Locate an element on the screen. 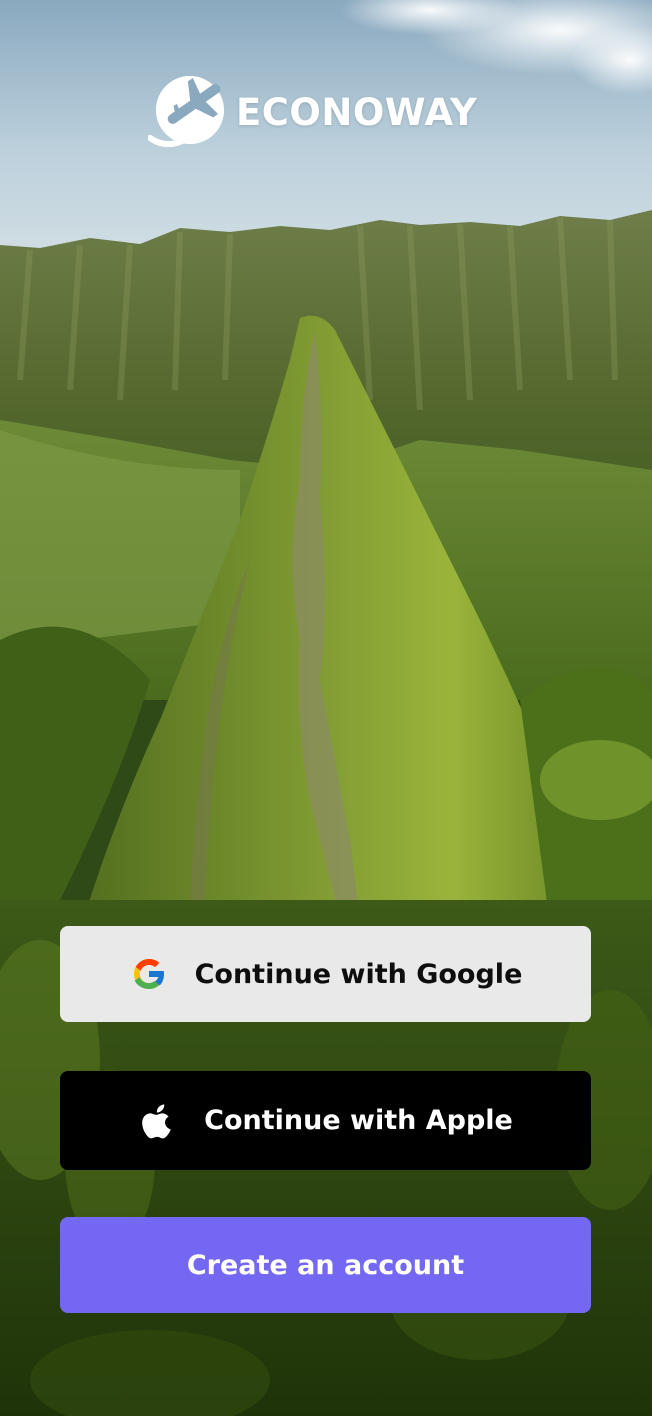  continue-with-google-button: Continue with Google is located at coordinates (325, 974).